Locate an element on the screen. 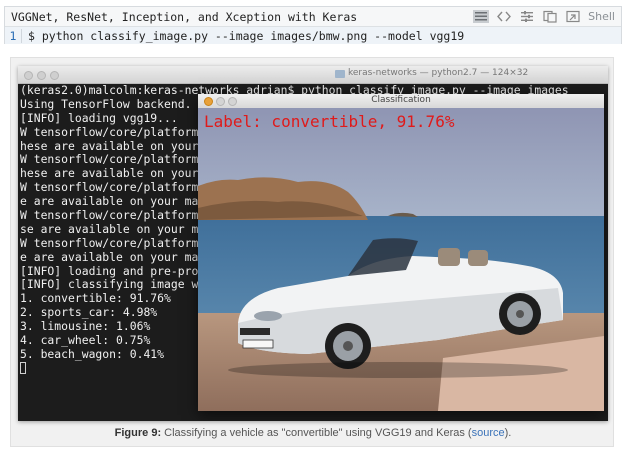 The width and height of the screenshot is (626, 453). code-icon is located at coordinates (504, 16).